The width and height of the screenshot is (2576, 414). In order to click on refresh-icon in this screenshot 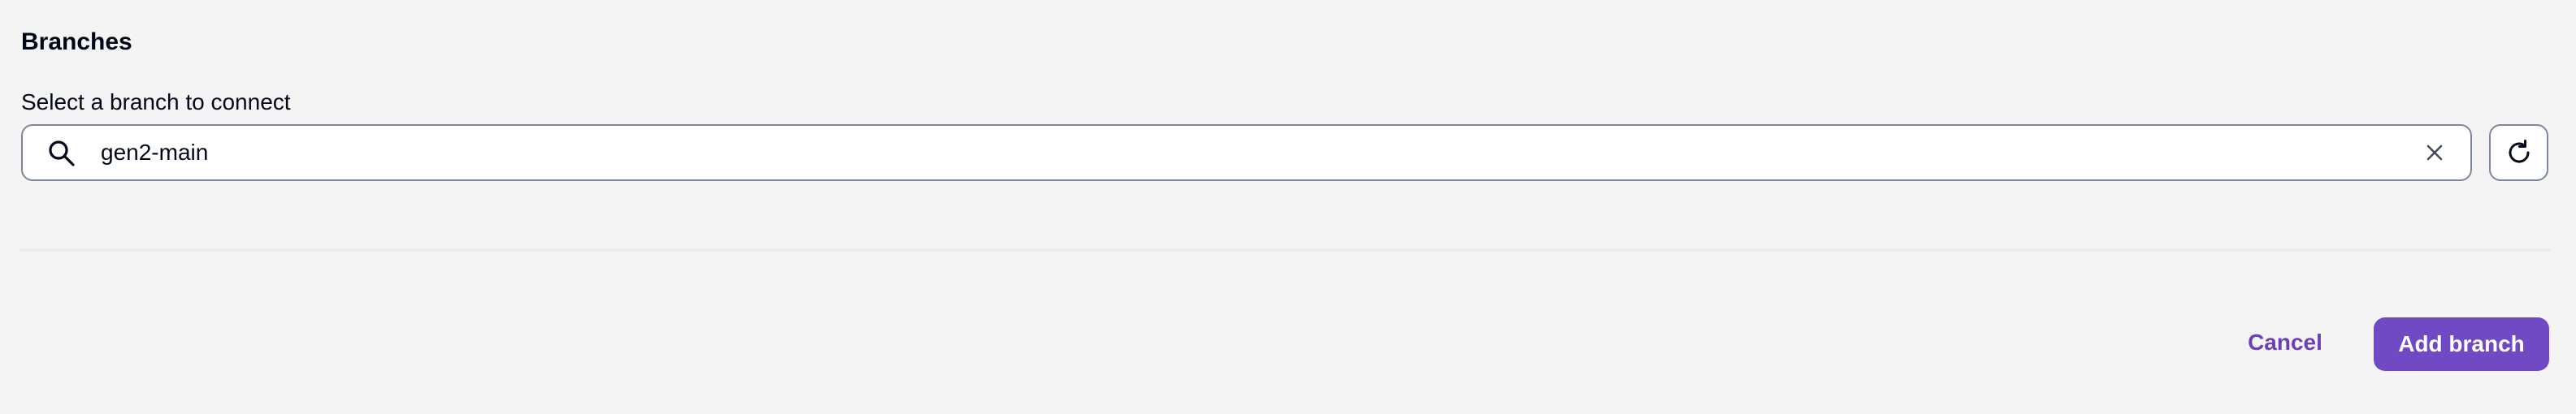, I will do `click(2519, 151)`.